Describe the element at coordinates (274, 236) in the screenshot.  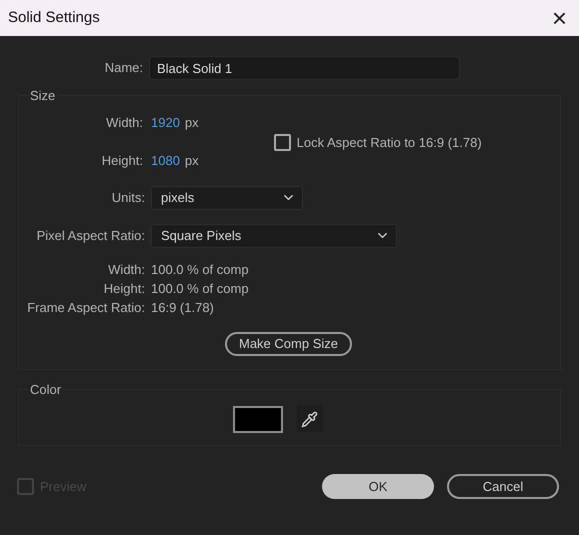
I see `pixel-aspect-dropdown: Square Pixels` at that location.